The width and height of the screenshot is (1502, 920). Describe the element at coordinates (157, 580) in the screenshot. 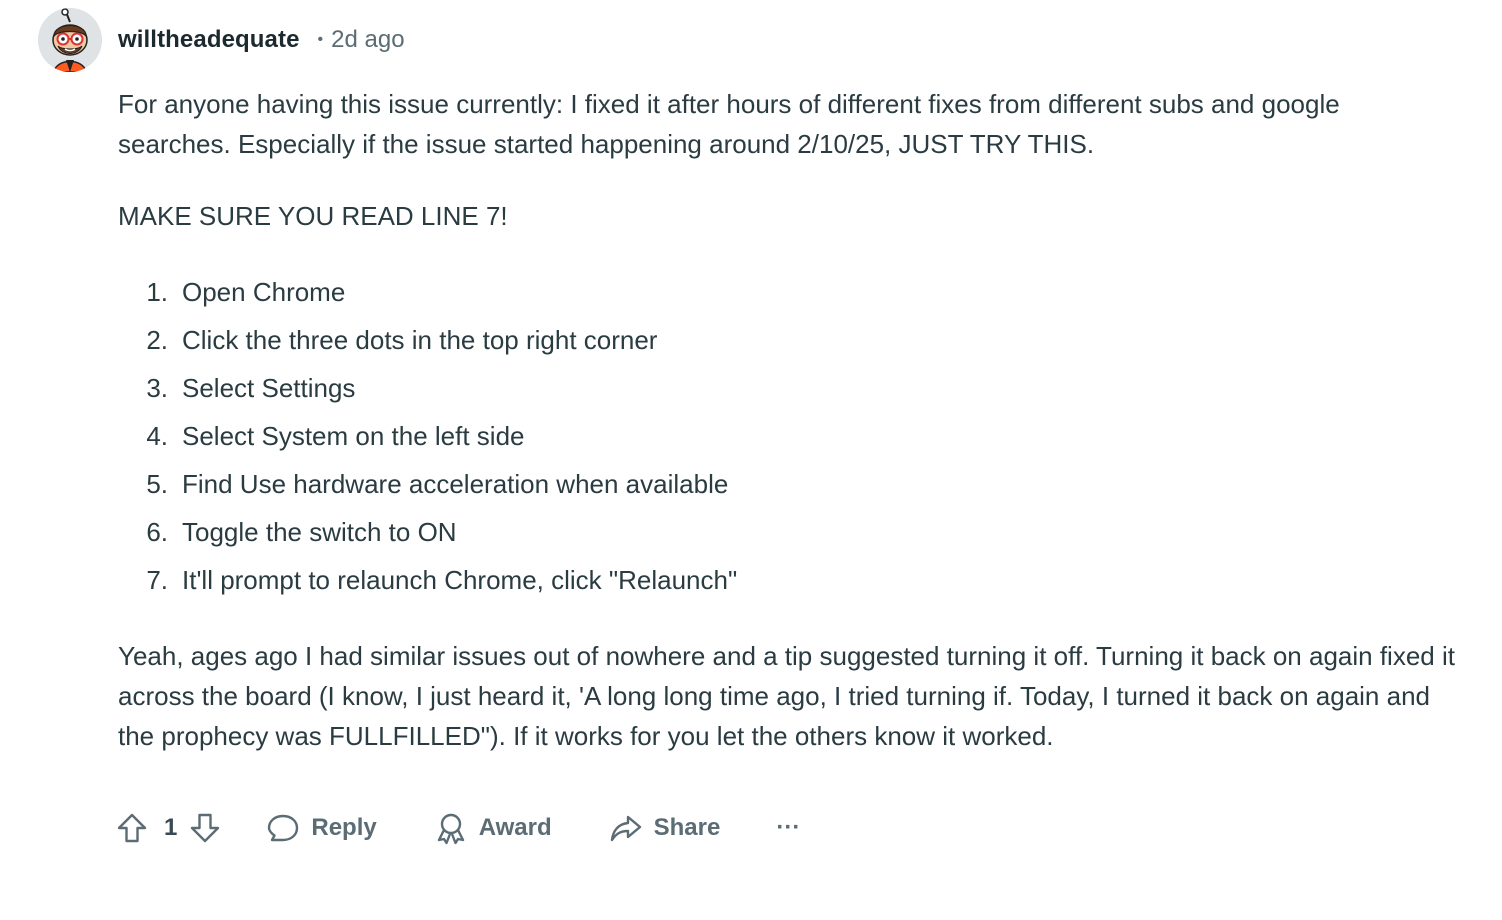

I see `list-item-number: 7.` at that location.